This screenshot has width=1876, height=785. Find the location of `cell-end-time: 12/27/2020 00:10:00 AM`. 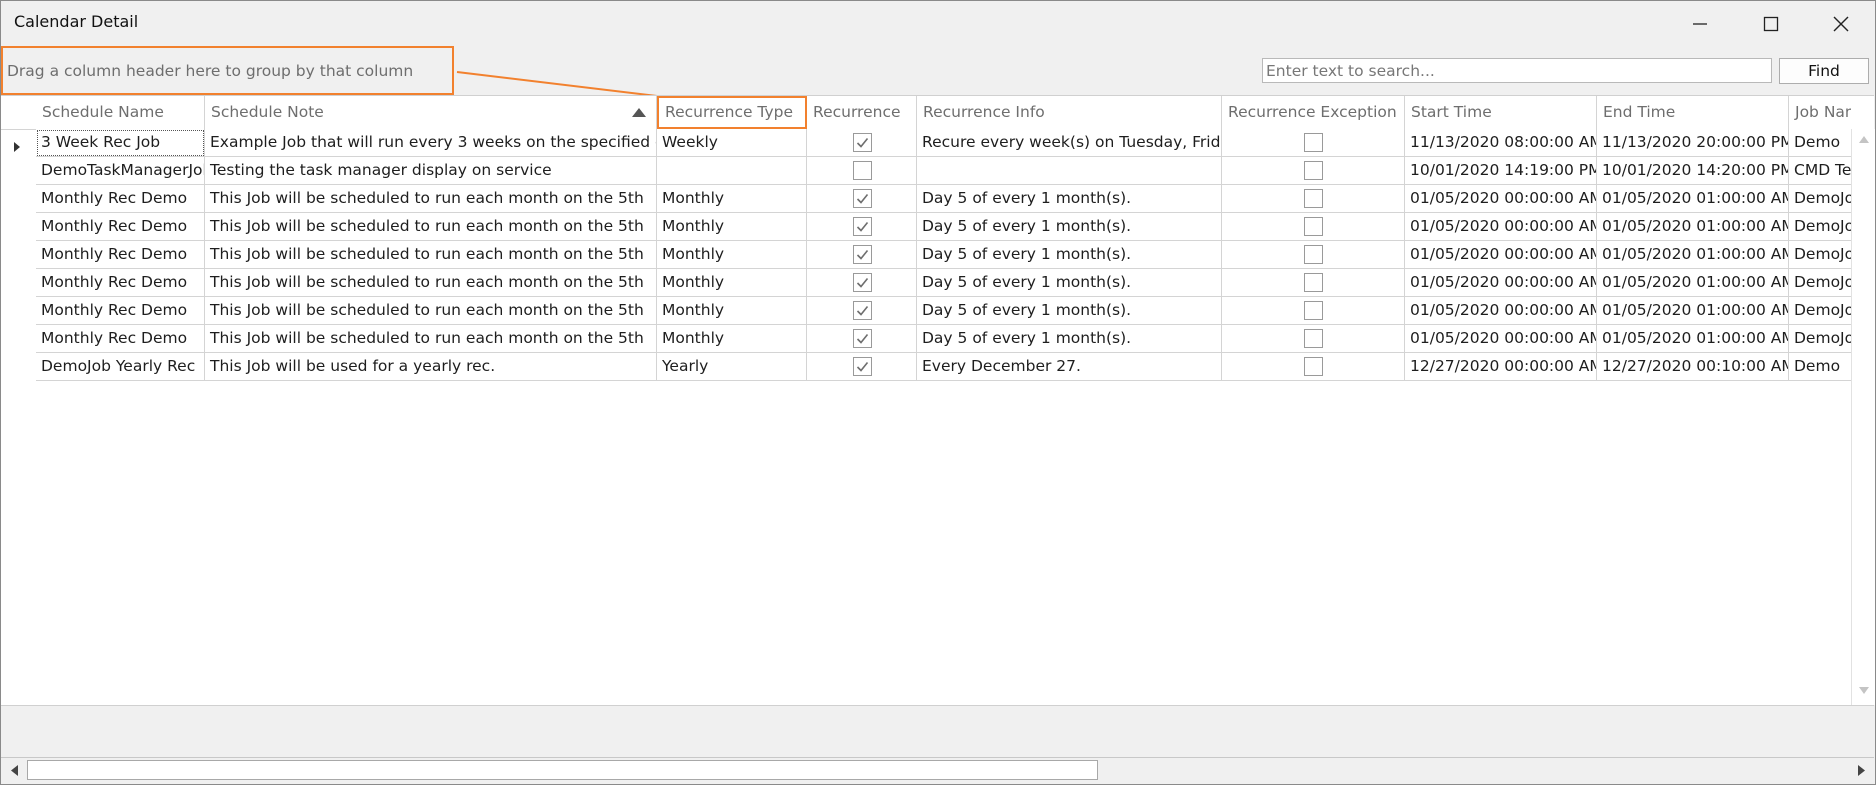

cell-end-time: 12/27/2020 00:10:00 AM is located at coordinates (1693, 367).